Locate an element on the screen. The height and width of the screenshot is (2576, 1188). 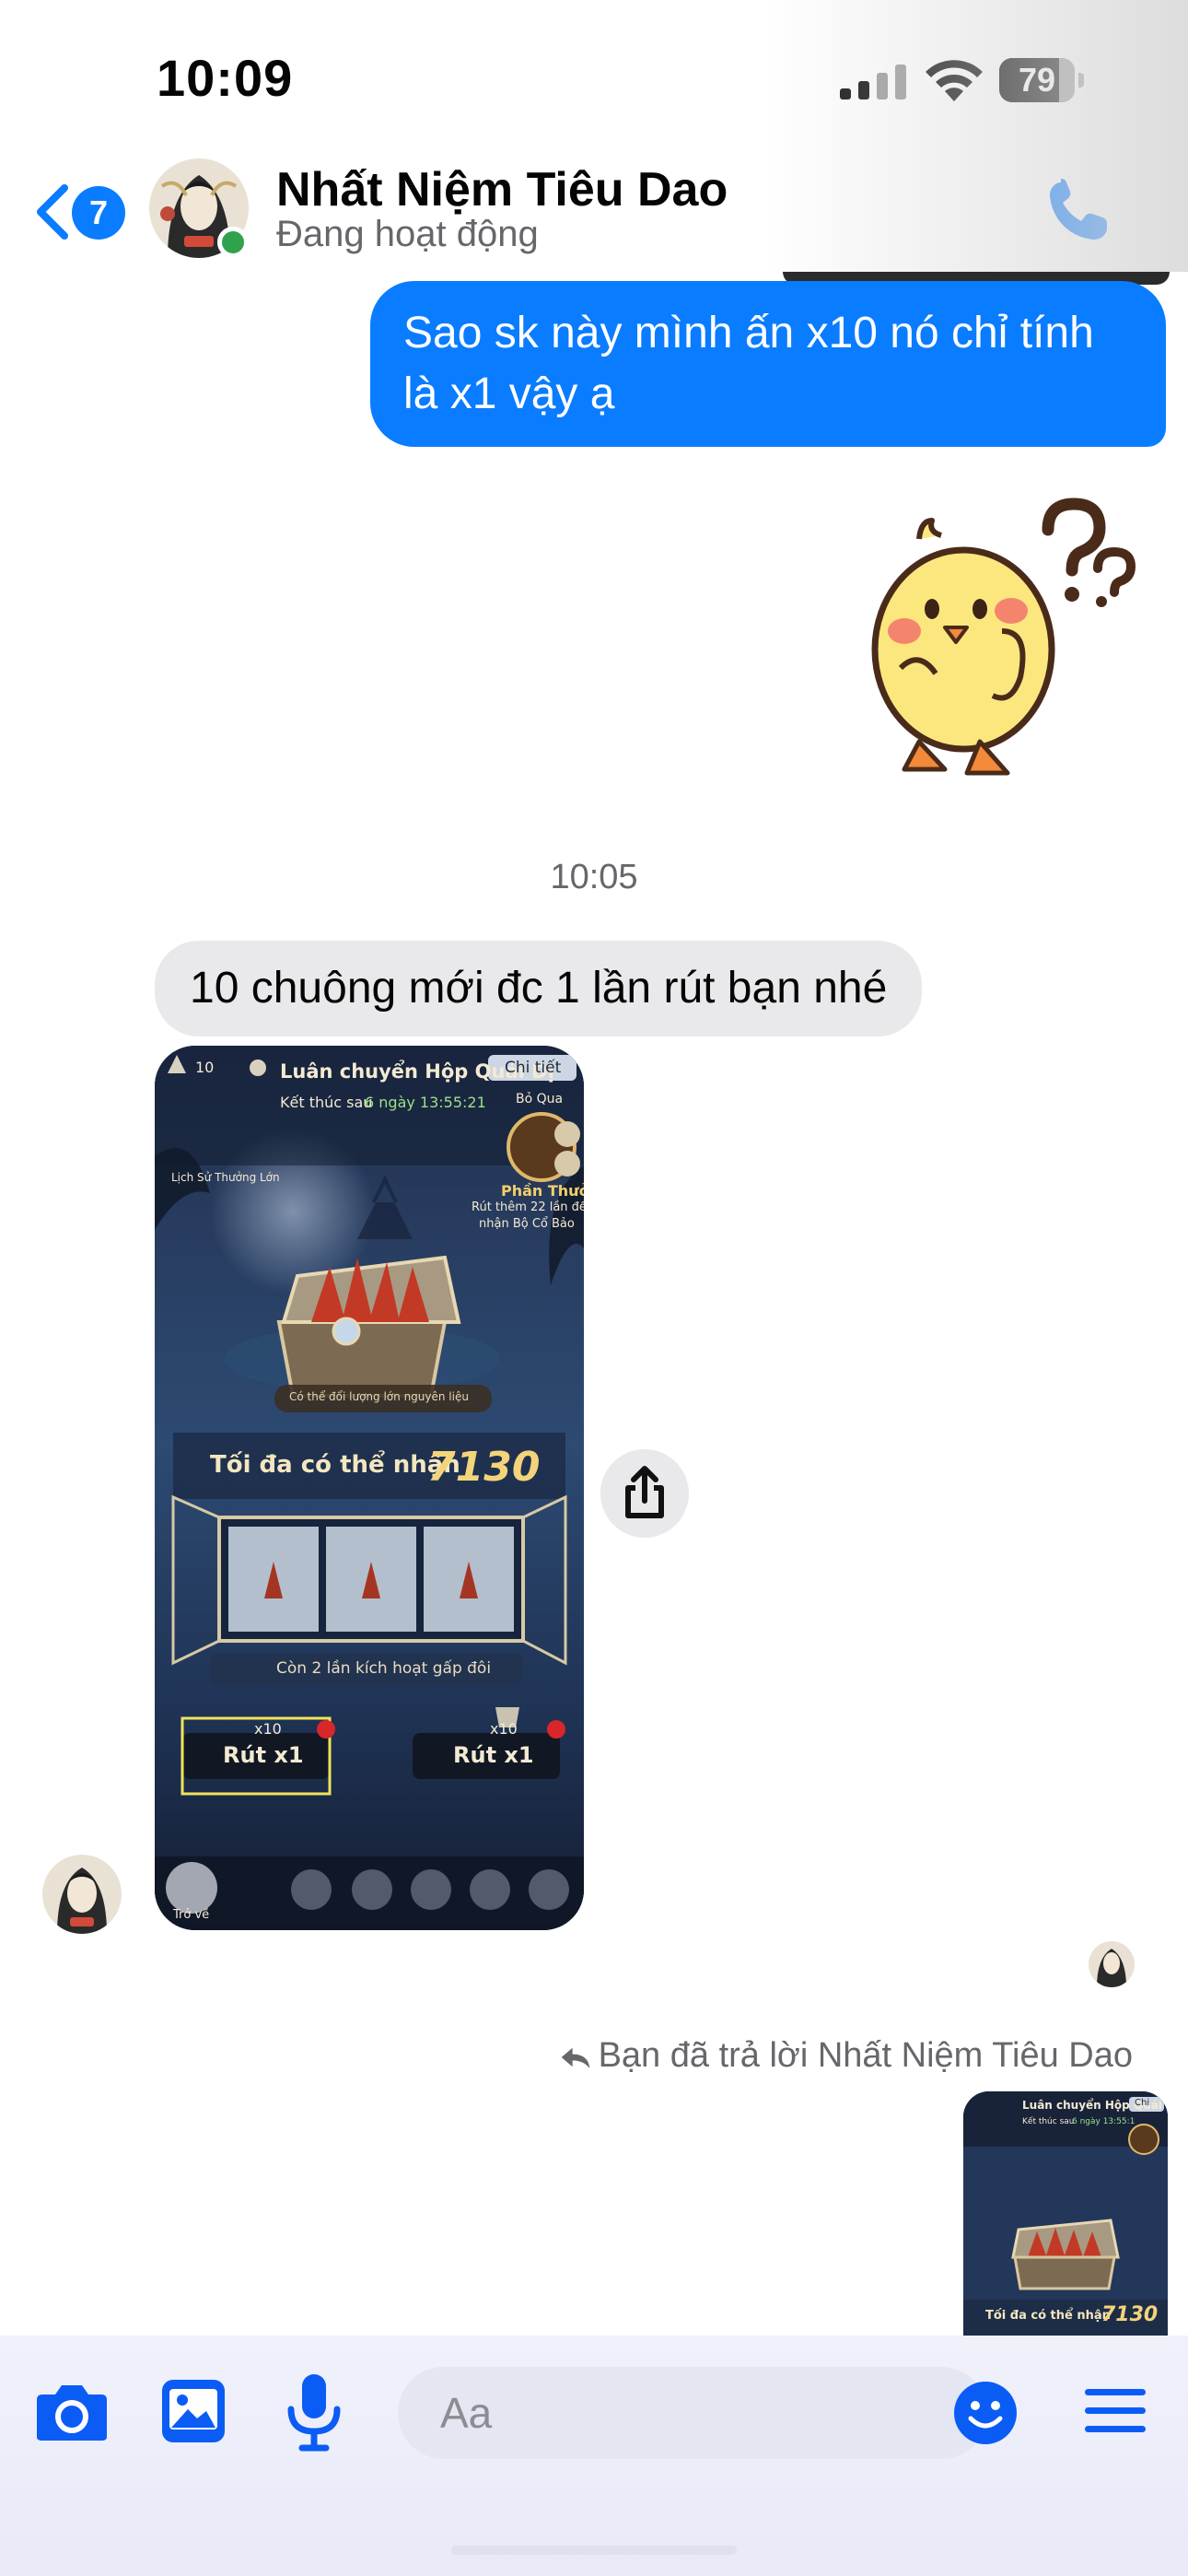
share-icon is located at coordinates (644, 1492).